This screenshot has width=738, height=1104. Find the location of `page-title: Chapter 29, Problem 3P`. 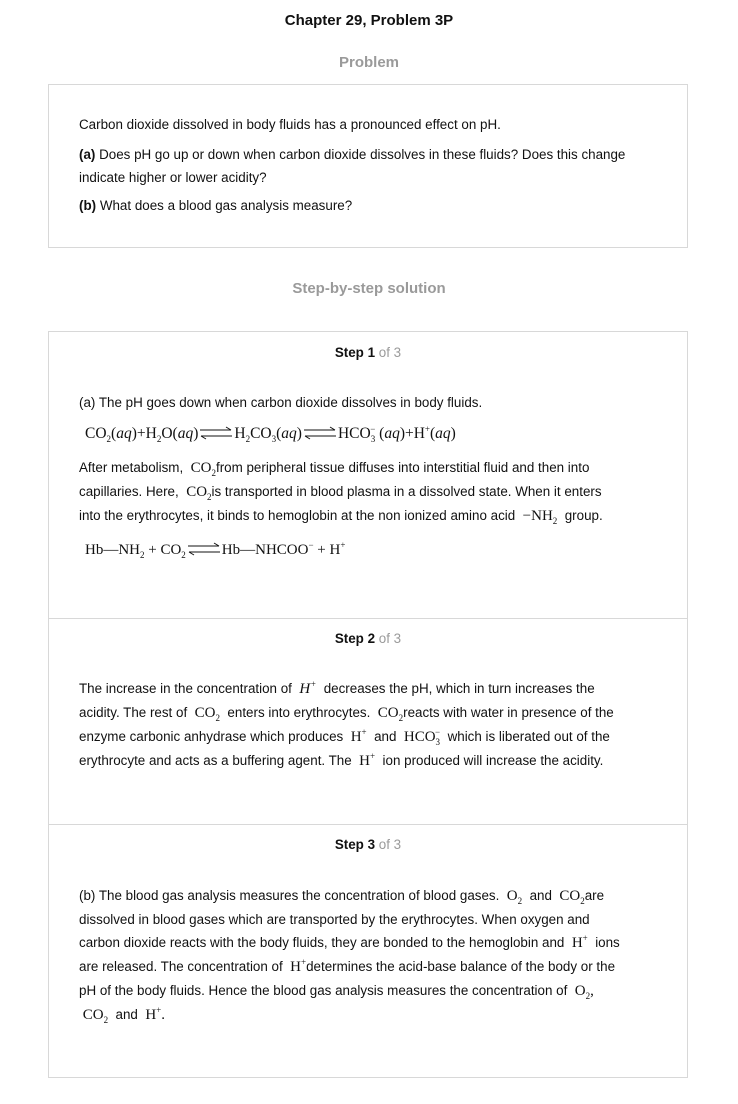

page-title: Chapter 29, Problem 3P is located at coordinates (369, 20).